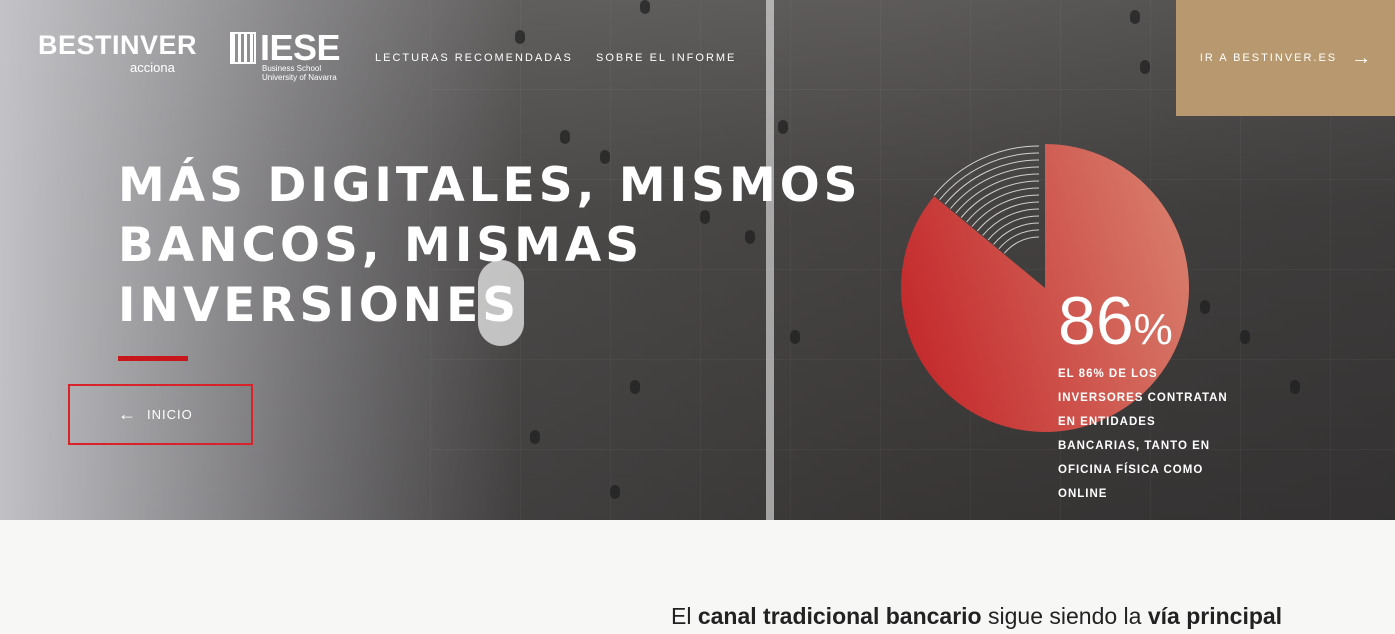 The width and height of the screenshot is (1395, 634). I want to click on inicio-back-button: ← INICIO, so click(160, 414).